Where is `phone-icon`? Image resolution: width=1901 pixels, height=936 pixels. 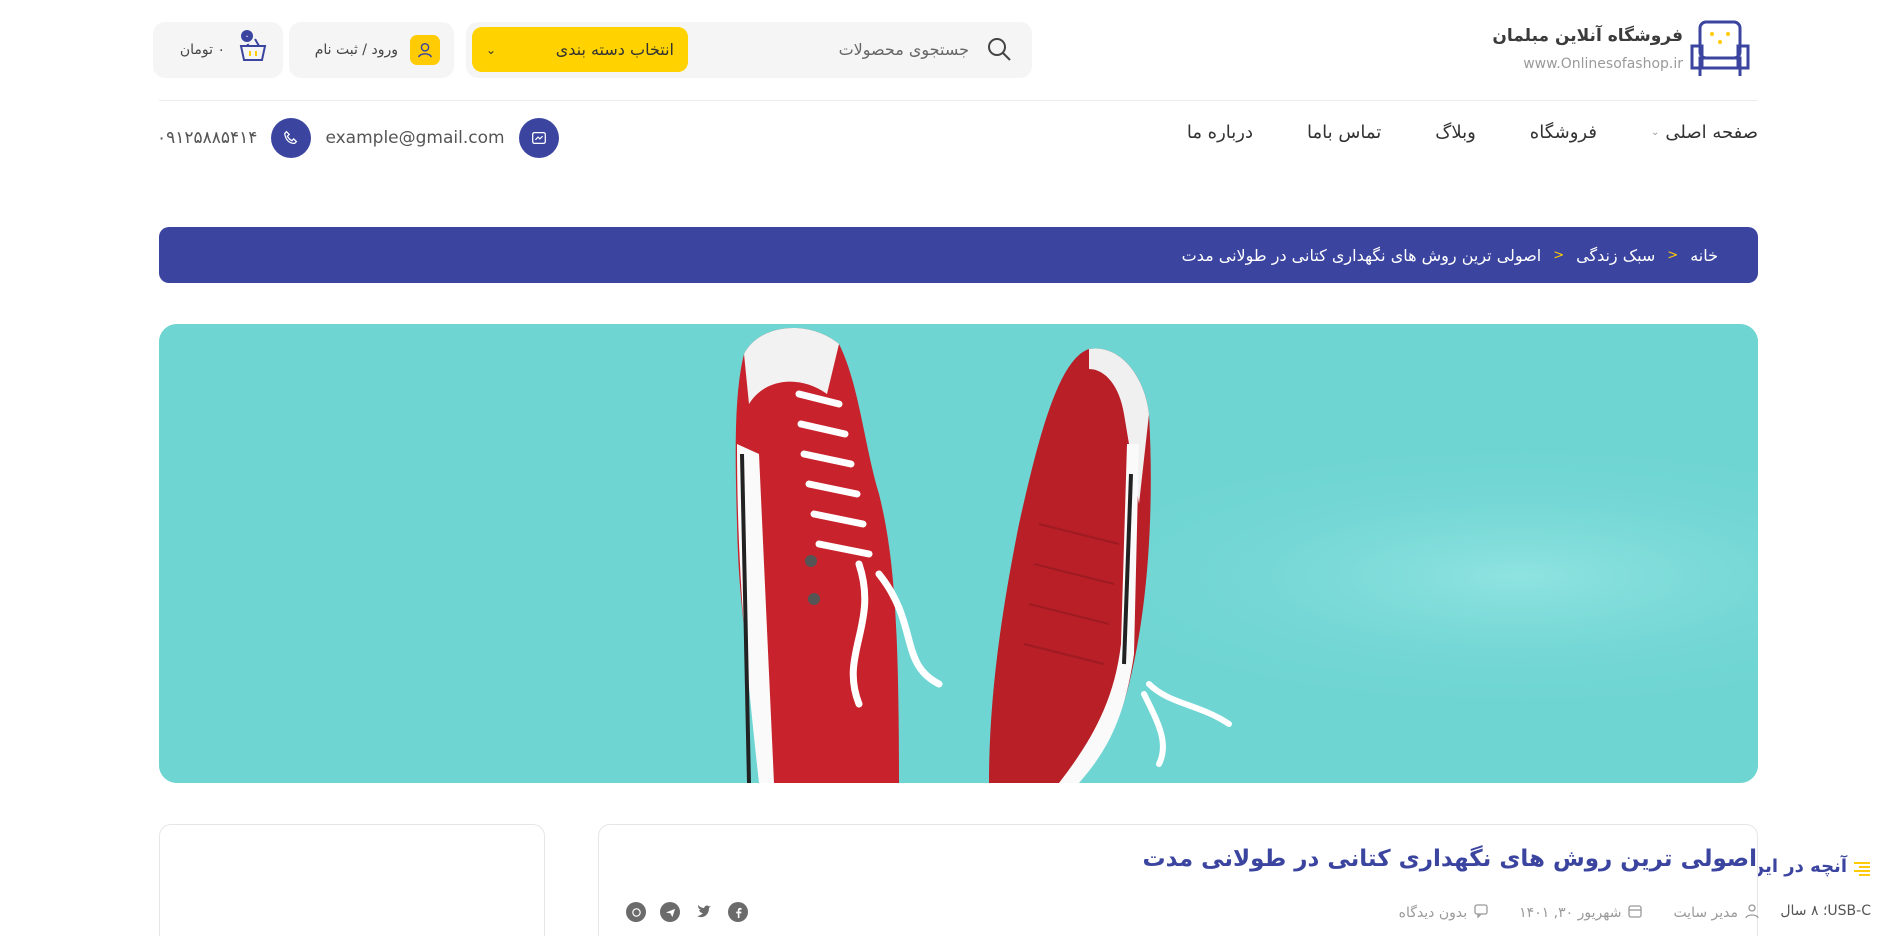 phone-icon is located at coordinates (291, 138).